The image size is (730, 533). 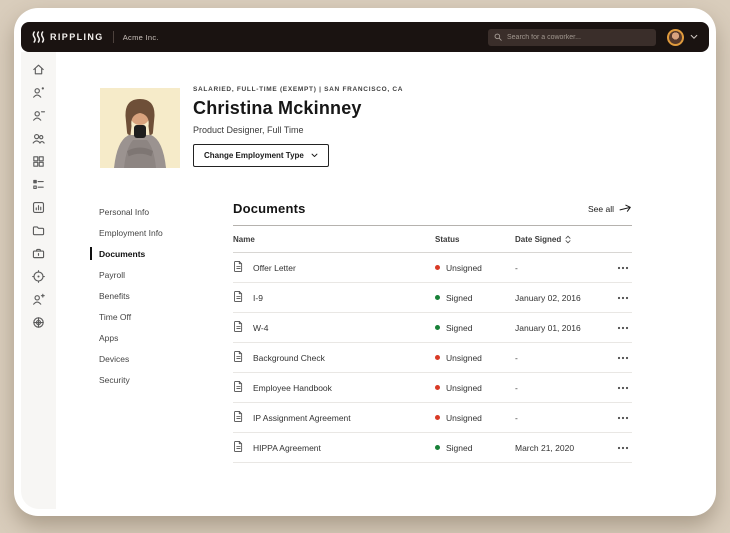 What do you see at coordinates (140, 37) in the screenshot?
I see `company-name: Acme Inc.` at bounding box center [140, 37].